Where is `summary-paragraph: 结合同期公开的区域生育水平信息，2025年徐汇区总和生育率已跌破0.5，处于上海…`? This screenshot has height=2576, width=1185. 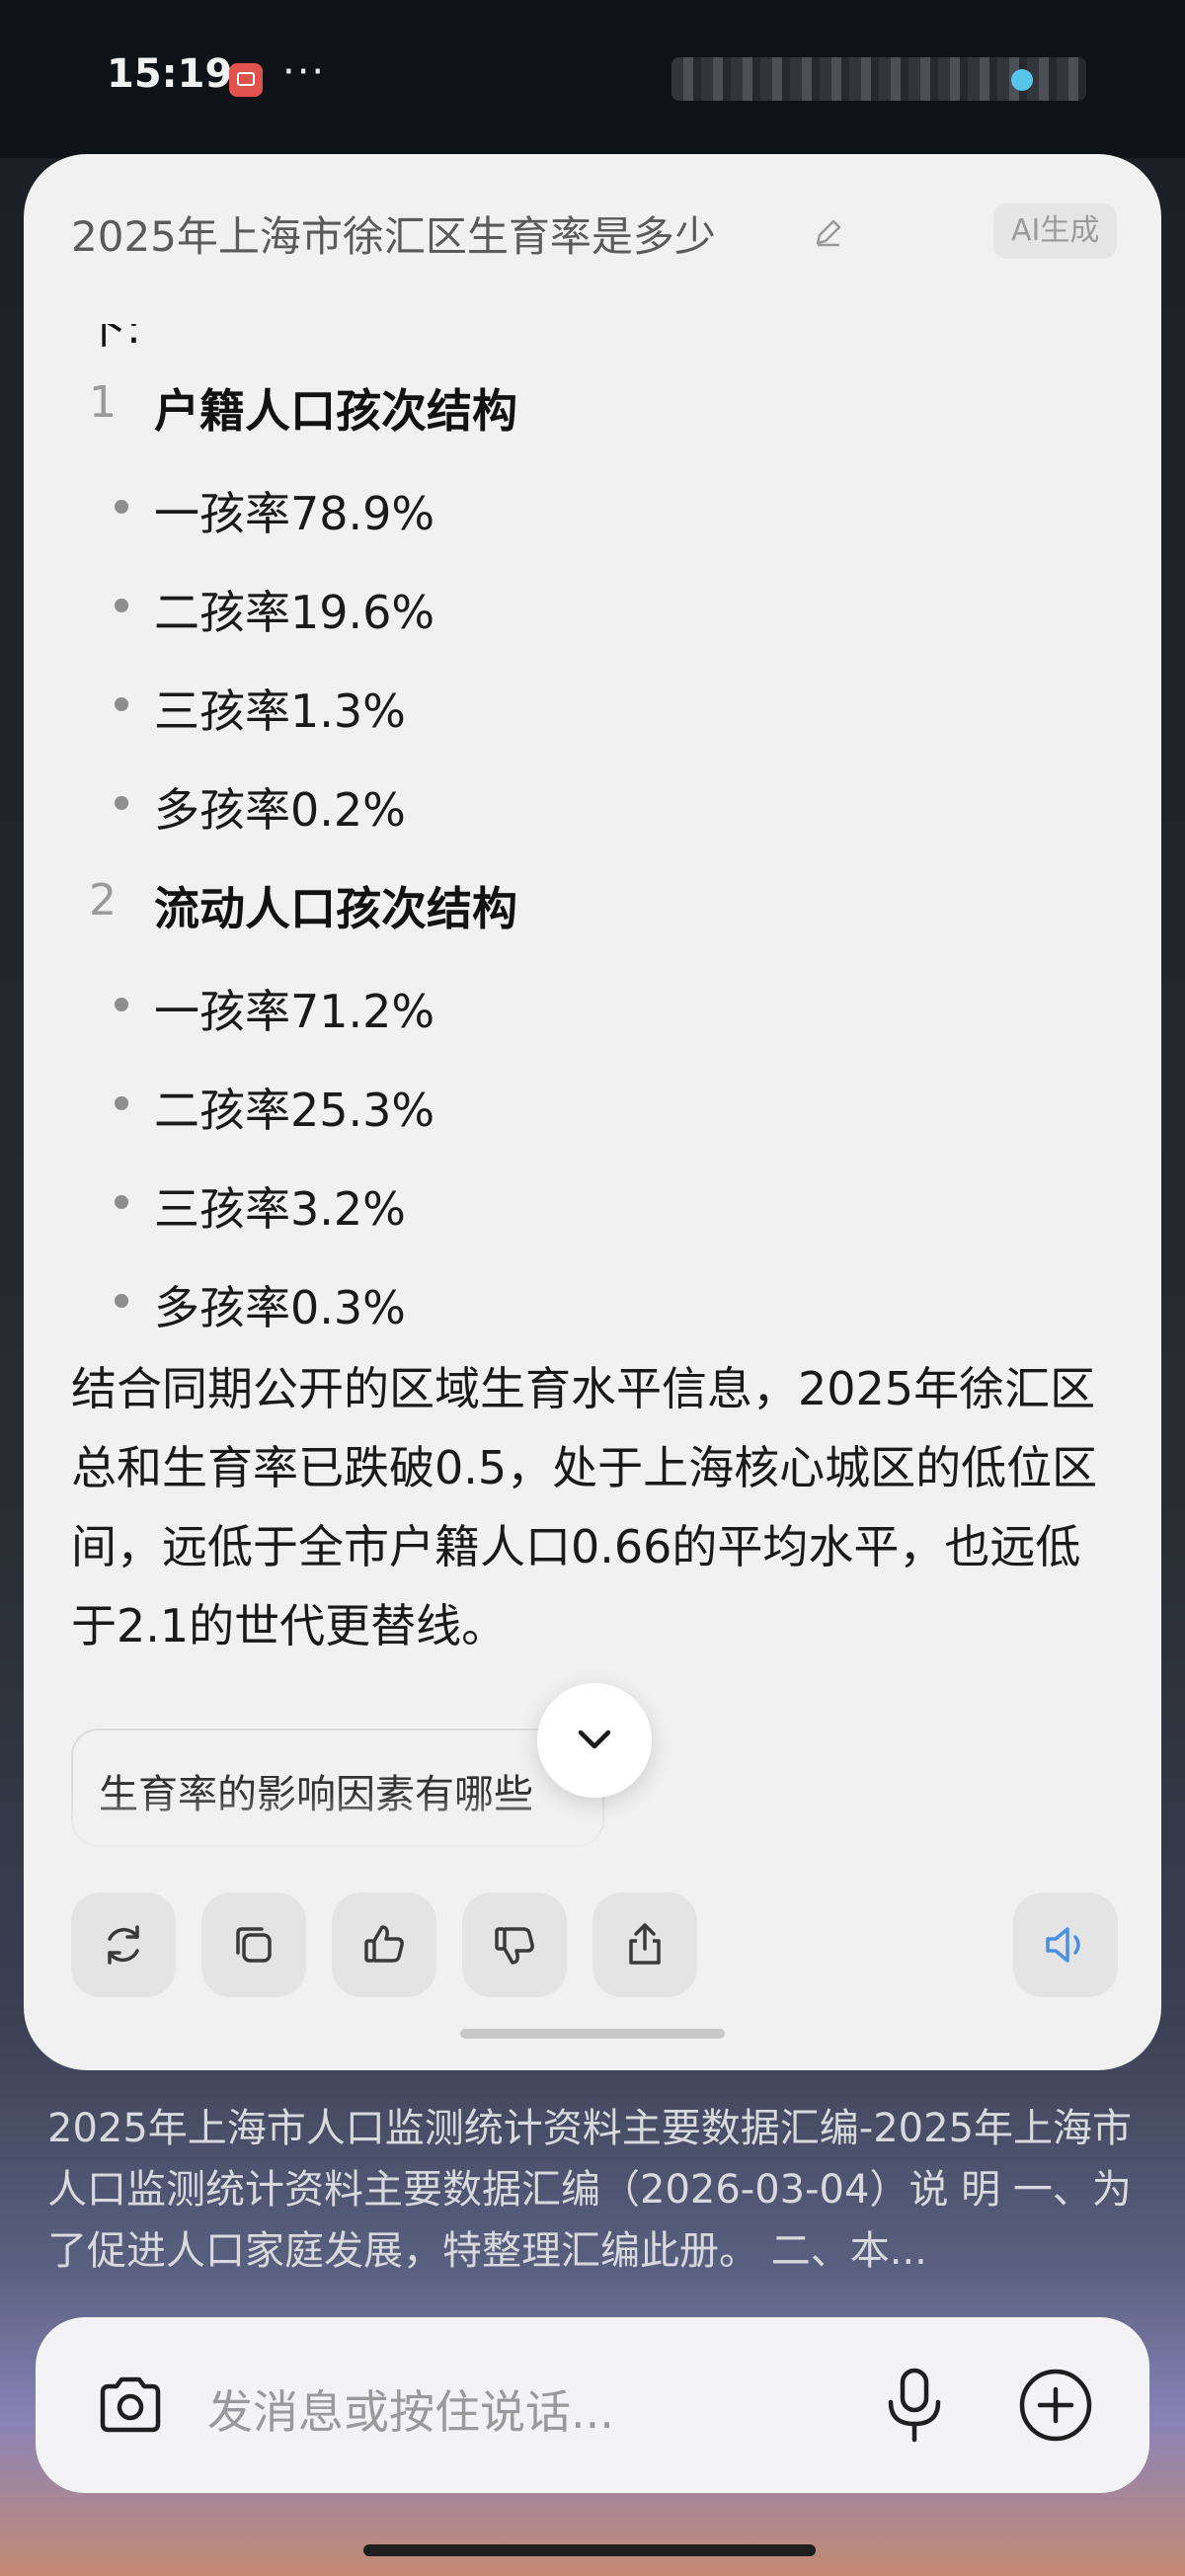
summary-paragraph: 结合同期公开的区域生育水平信息，2025年徐汇区总和生育率已跌破0.5，处于上海… is located at coordinates (585, 1507).